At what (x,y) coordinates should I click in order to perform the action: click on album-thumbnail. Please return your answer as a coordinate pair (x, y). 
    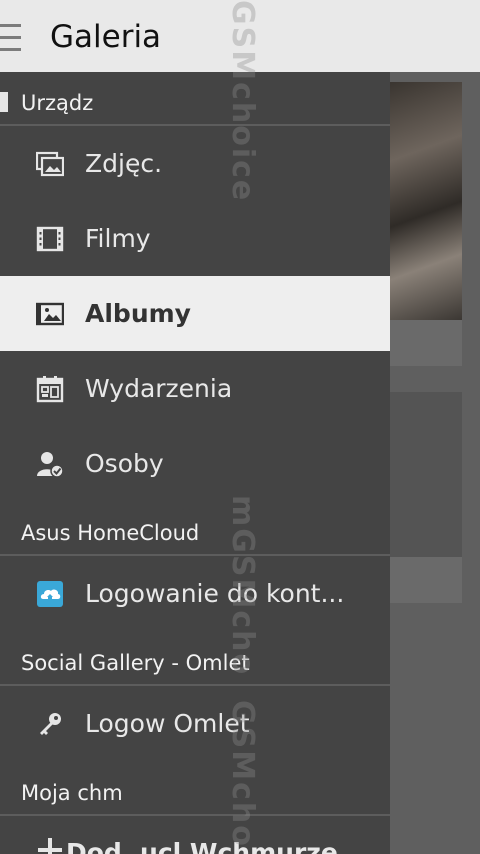
    Looking at the image, I should click on (426, 201).